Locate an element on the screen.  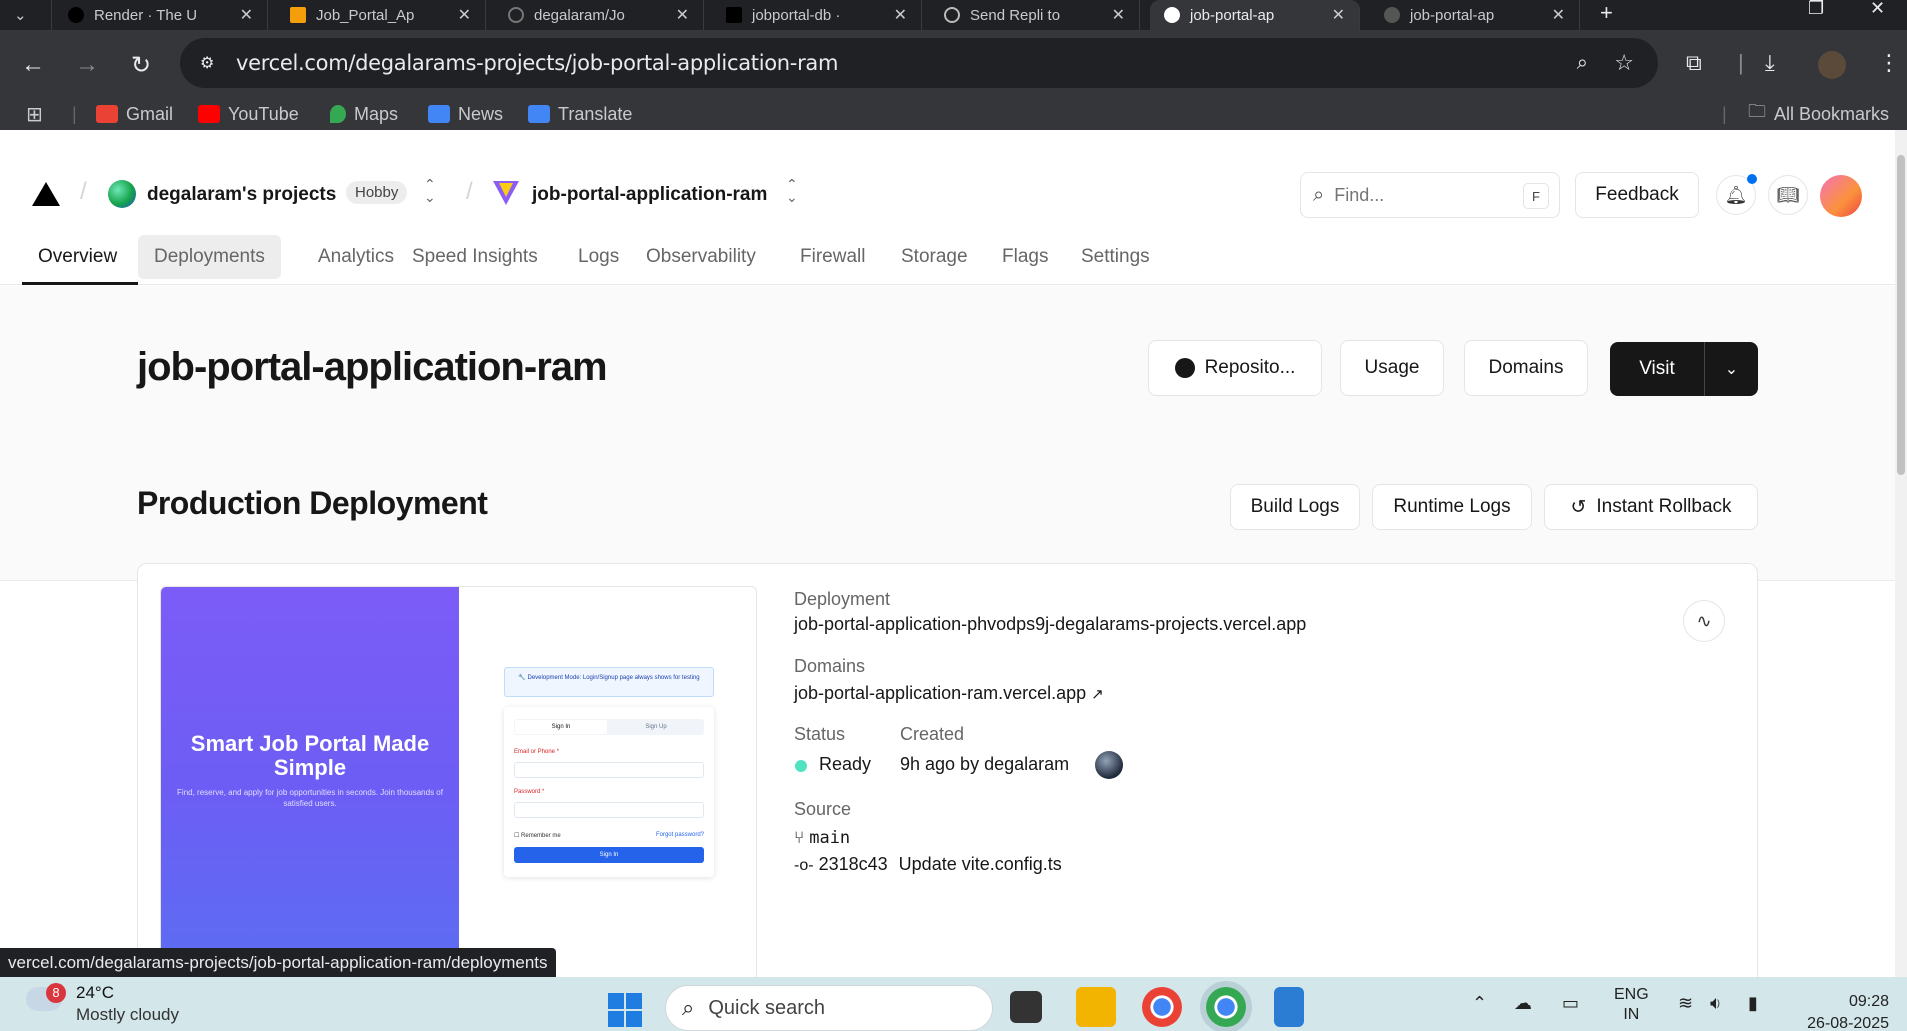
bookmark-star-icon: ☆ is located at coordinates (1624, 63).